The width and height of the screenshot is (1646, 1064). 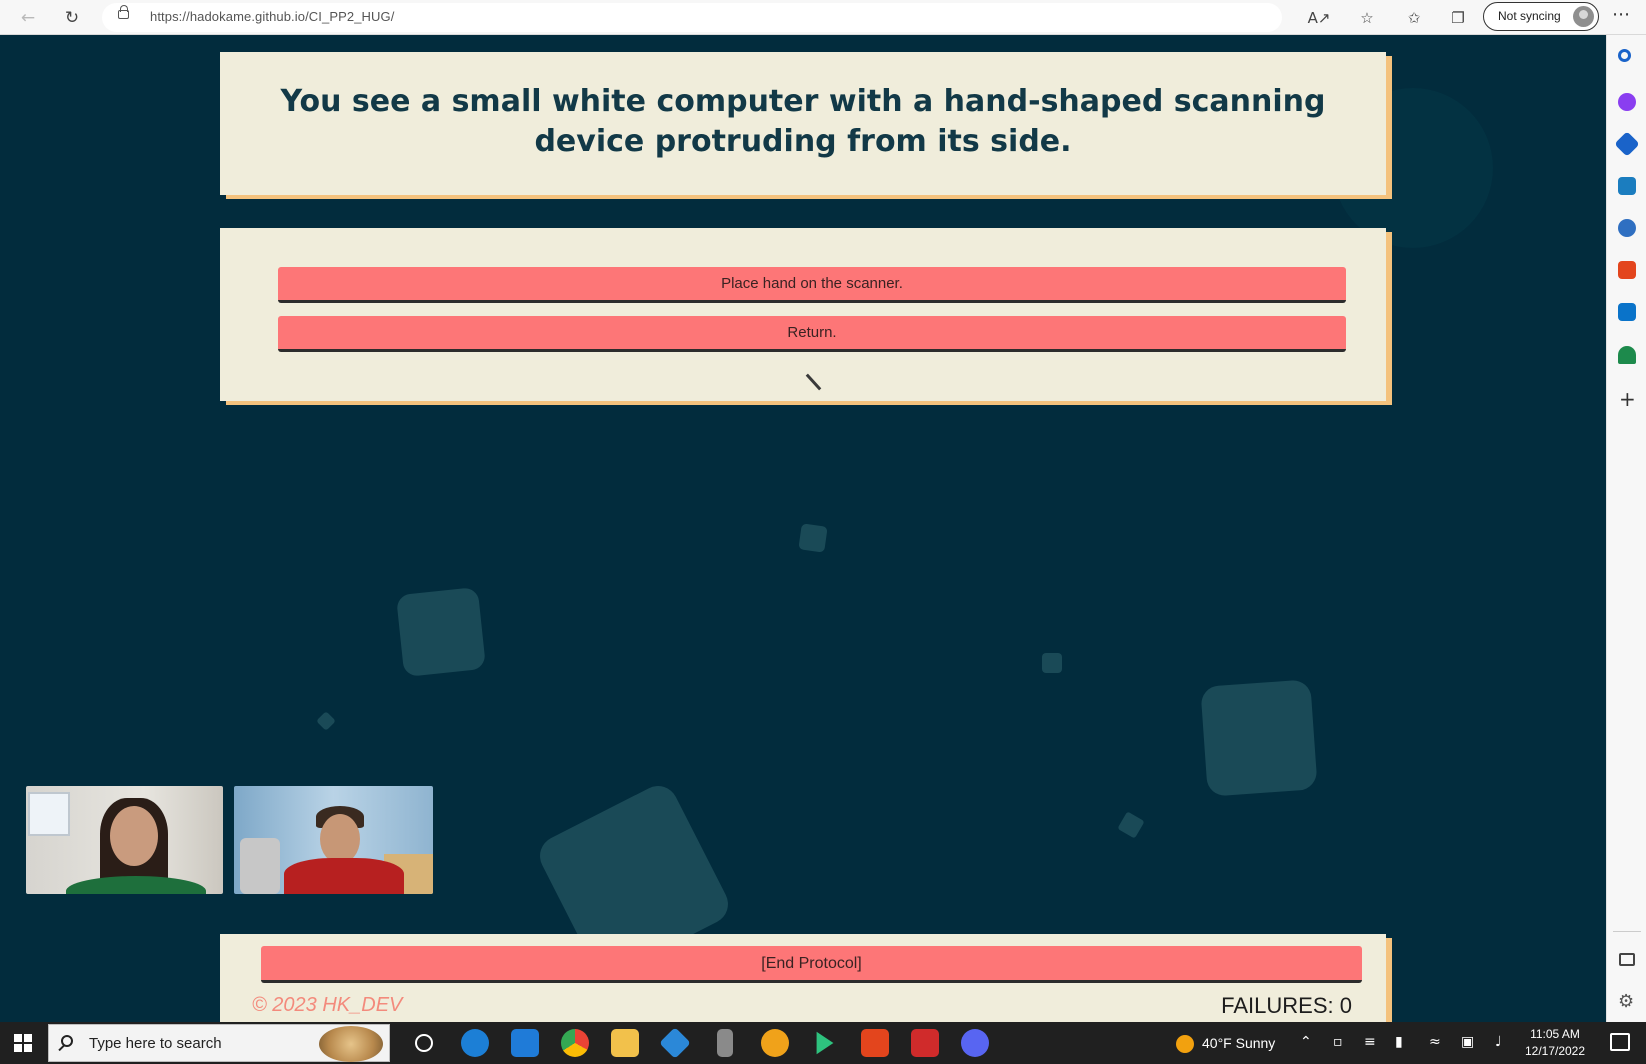 I want to click on read-aloud-icon: A↗, so click(x=1319, y=18).